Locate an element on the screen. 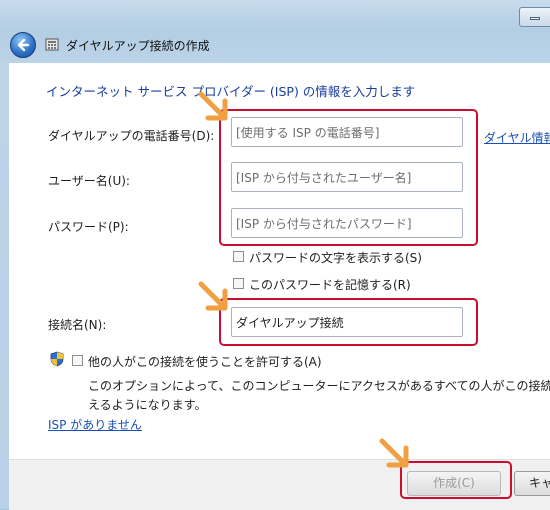 Image resolution: width=550 pixels, height=510 pixels. back-arrow-icon is located at coordinates (23, 45).